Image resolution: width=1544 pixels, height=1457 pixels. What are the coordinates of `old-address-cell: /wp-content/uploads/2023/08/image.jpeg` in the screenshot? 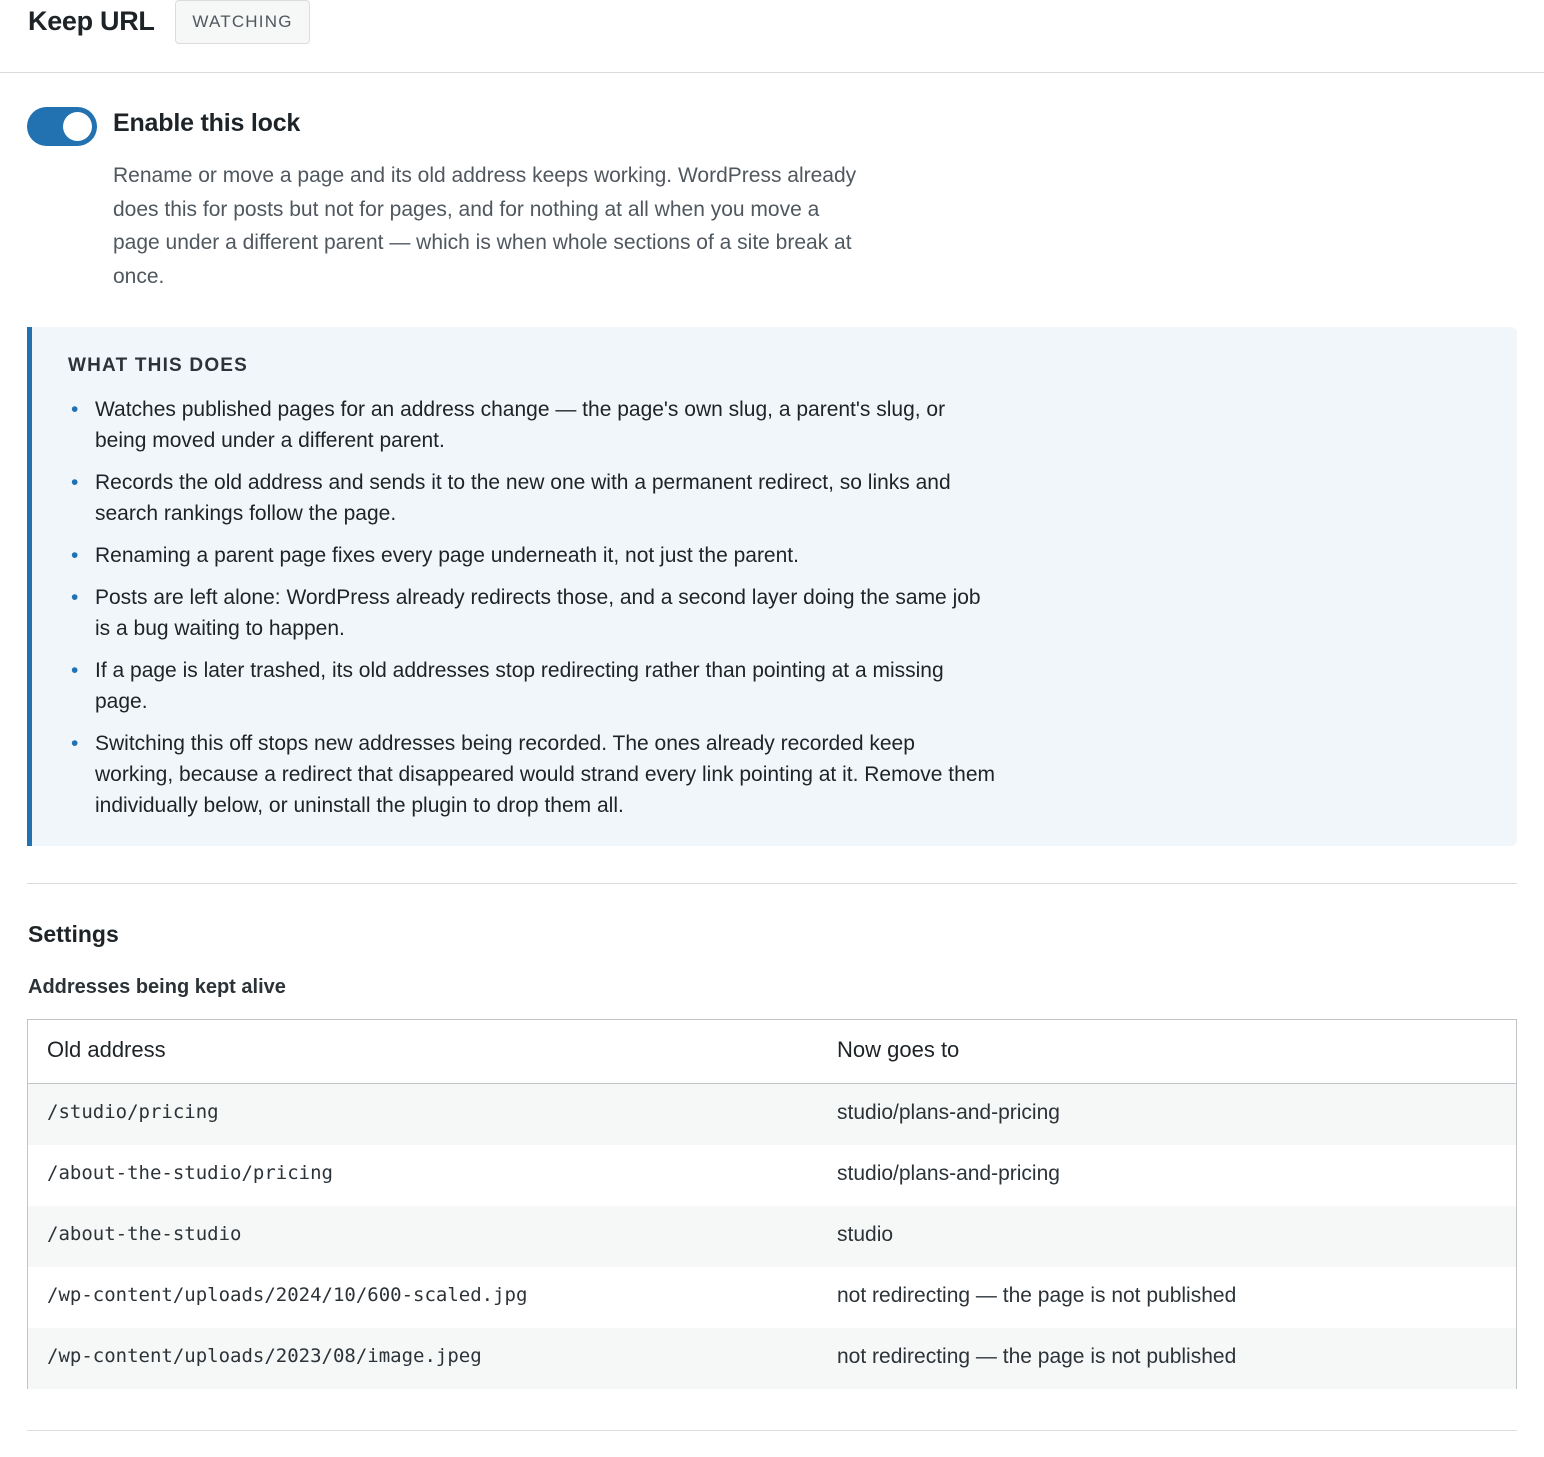 It's located at (264, 1356).